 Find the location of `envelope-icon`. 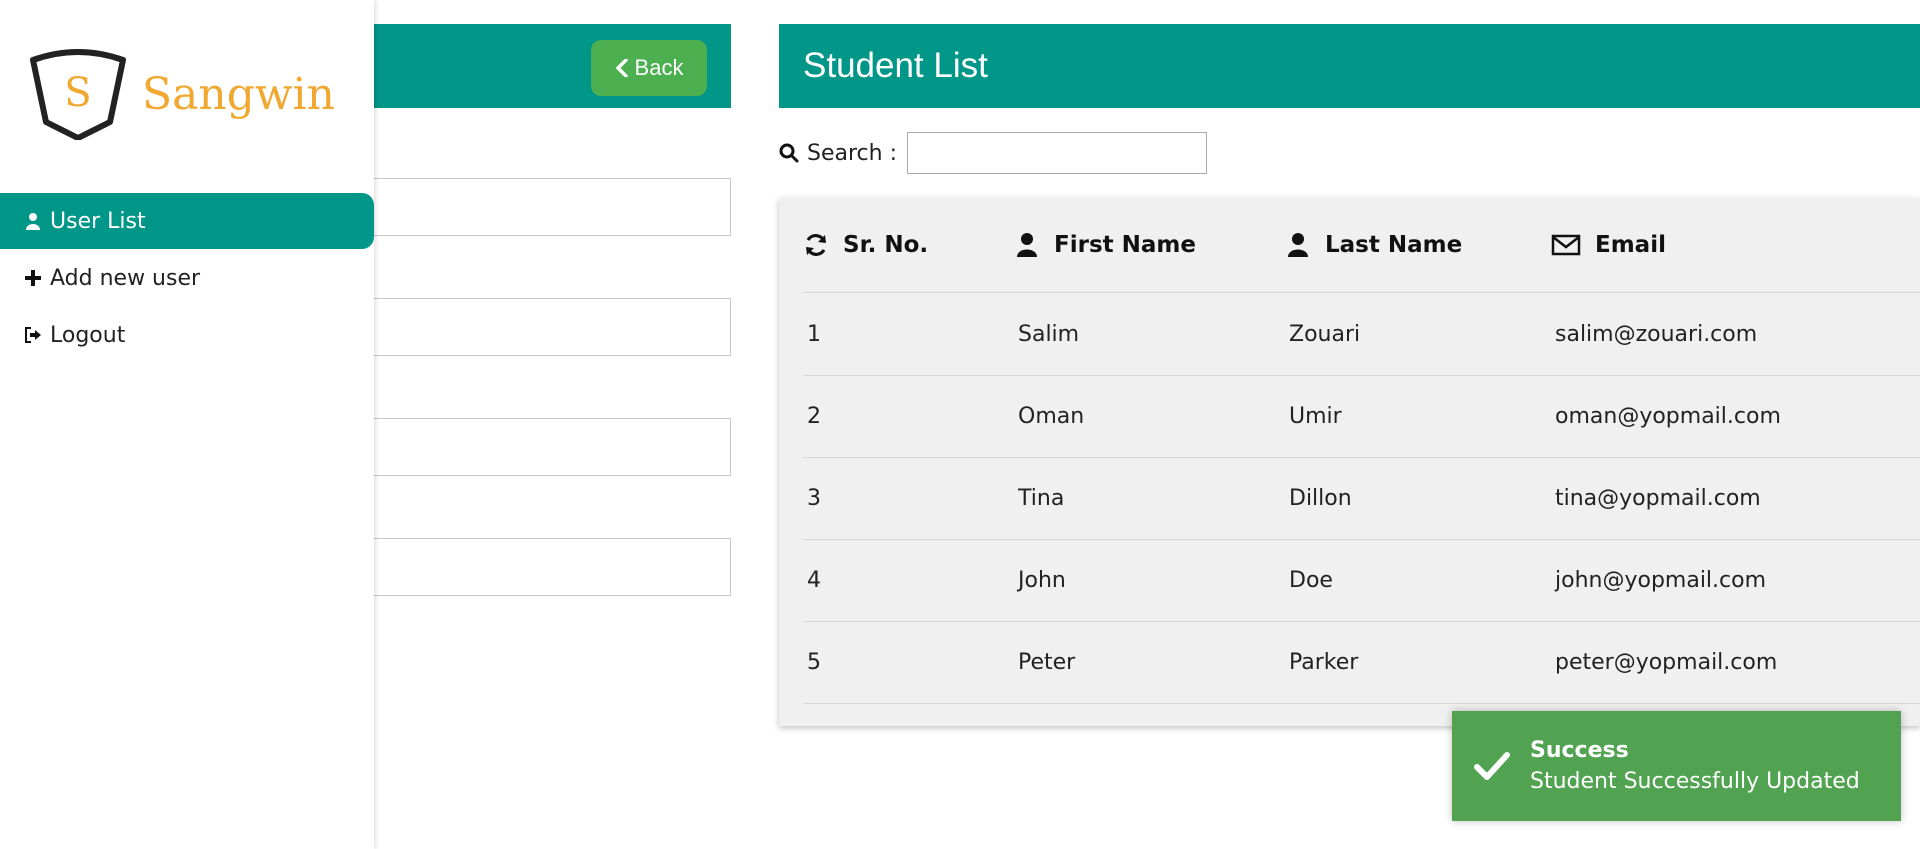

envelope-icon is located at coordinates (1566, 245).